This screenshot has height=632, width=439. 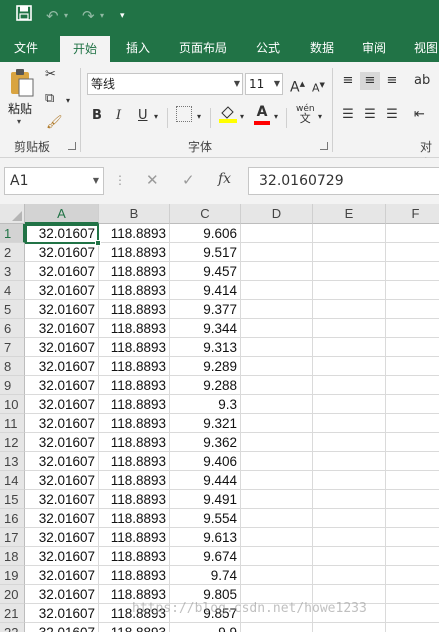 I want to click on row-header: 12, so click(x=12, y=442).